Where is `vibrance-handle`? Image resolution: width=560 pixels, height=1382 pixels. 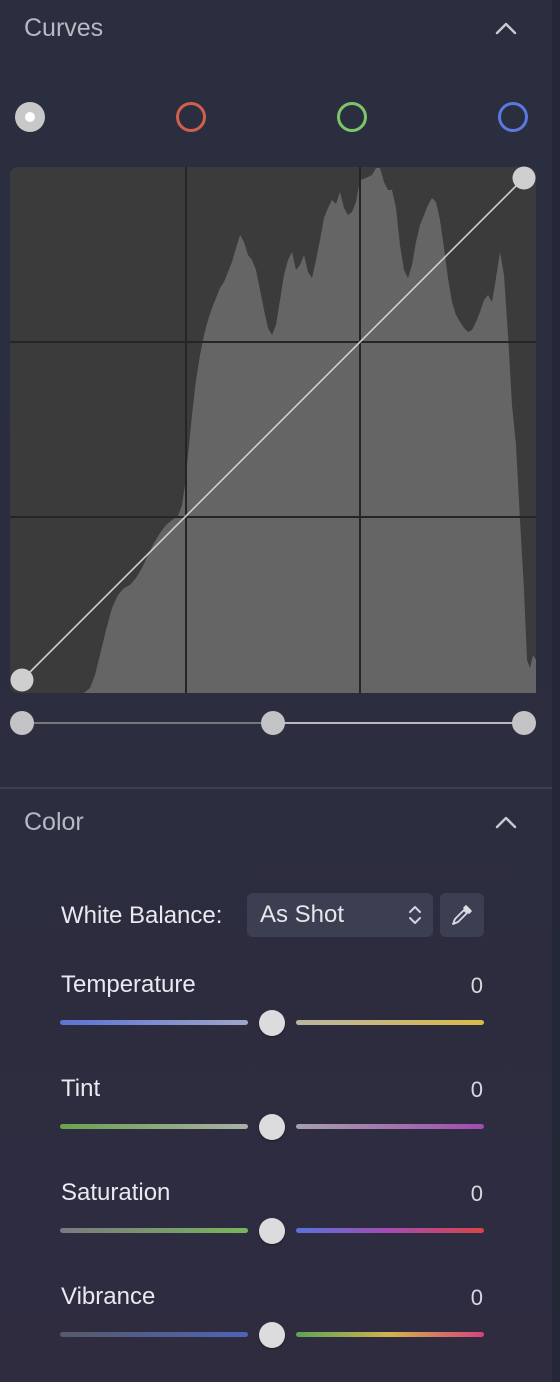 vibrance-handle is located at coordinates (272, 1335).